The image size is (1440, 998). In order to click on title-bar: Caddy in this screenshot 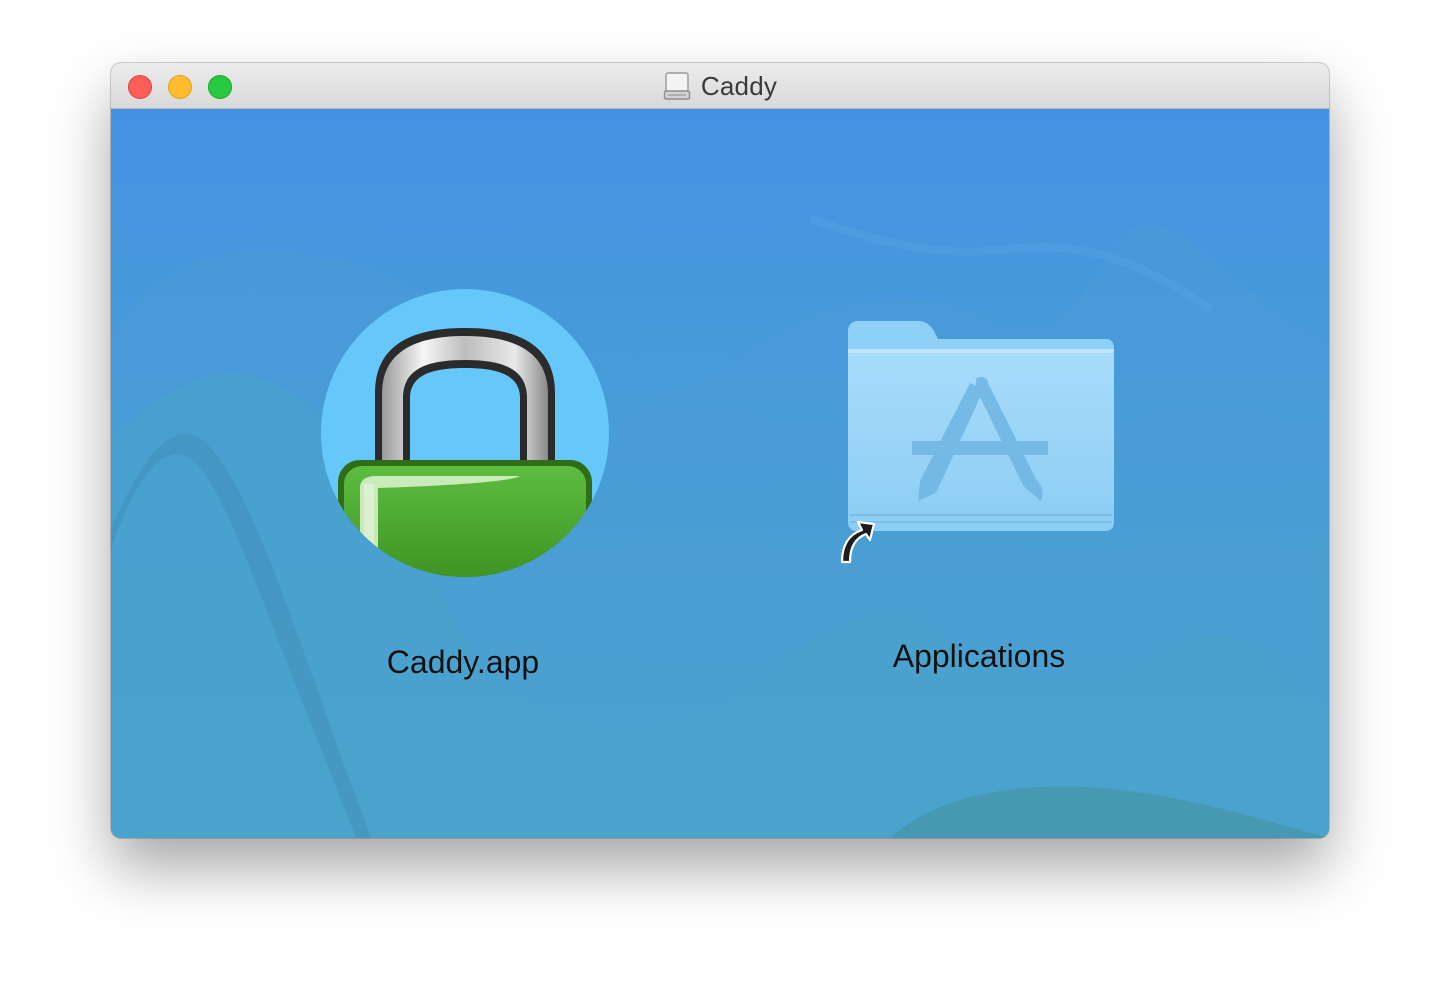, I will do `click(720, 86)`.